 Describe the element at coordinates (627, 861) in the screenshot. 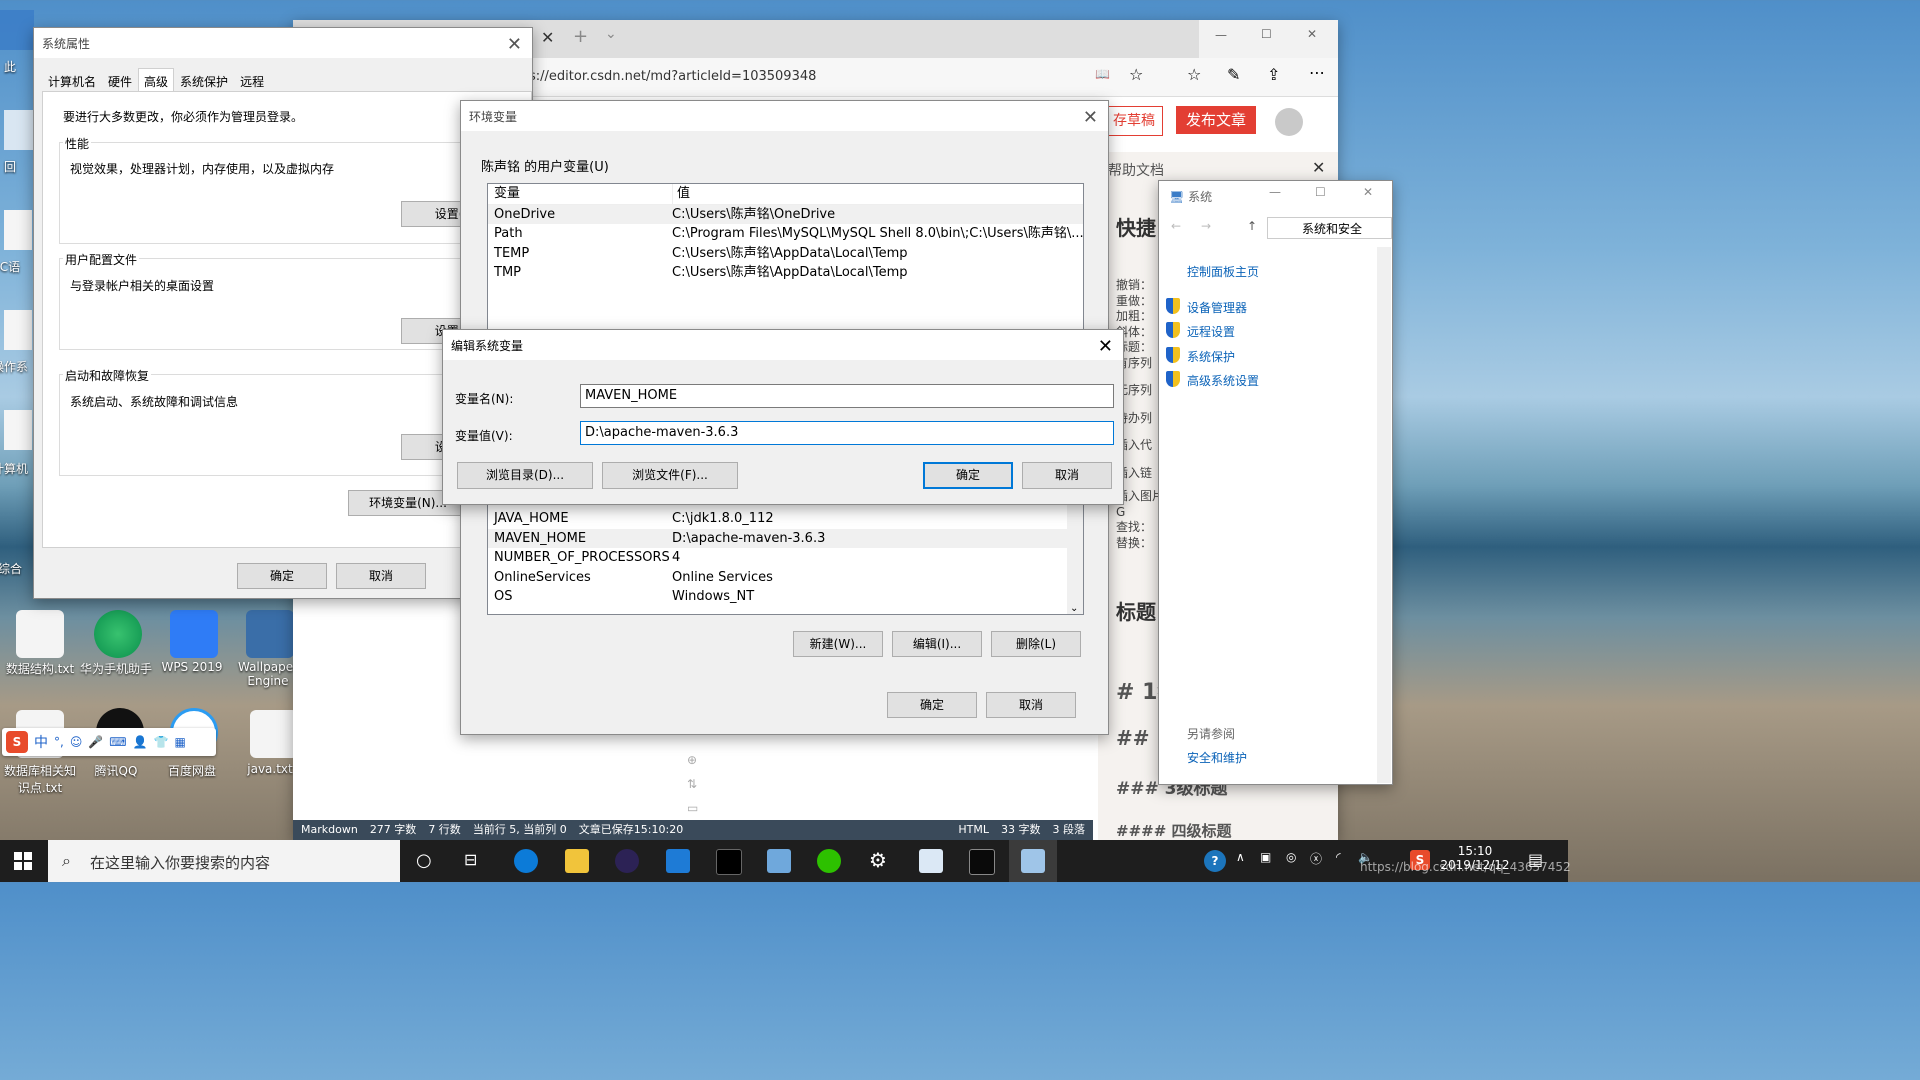

I see `eclipse-icon` at that location.